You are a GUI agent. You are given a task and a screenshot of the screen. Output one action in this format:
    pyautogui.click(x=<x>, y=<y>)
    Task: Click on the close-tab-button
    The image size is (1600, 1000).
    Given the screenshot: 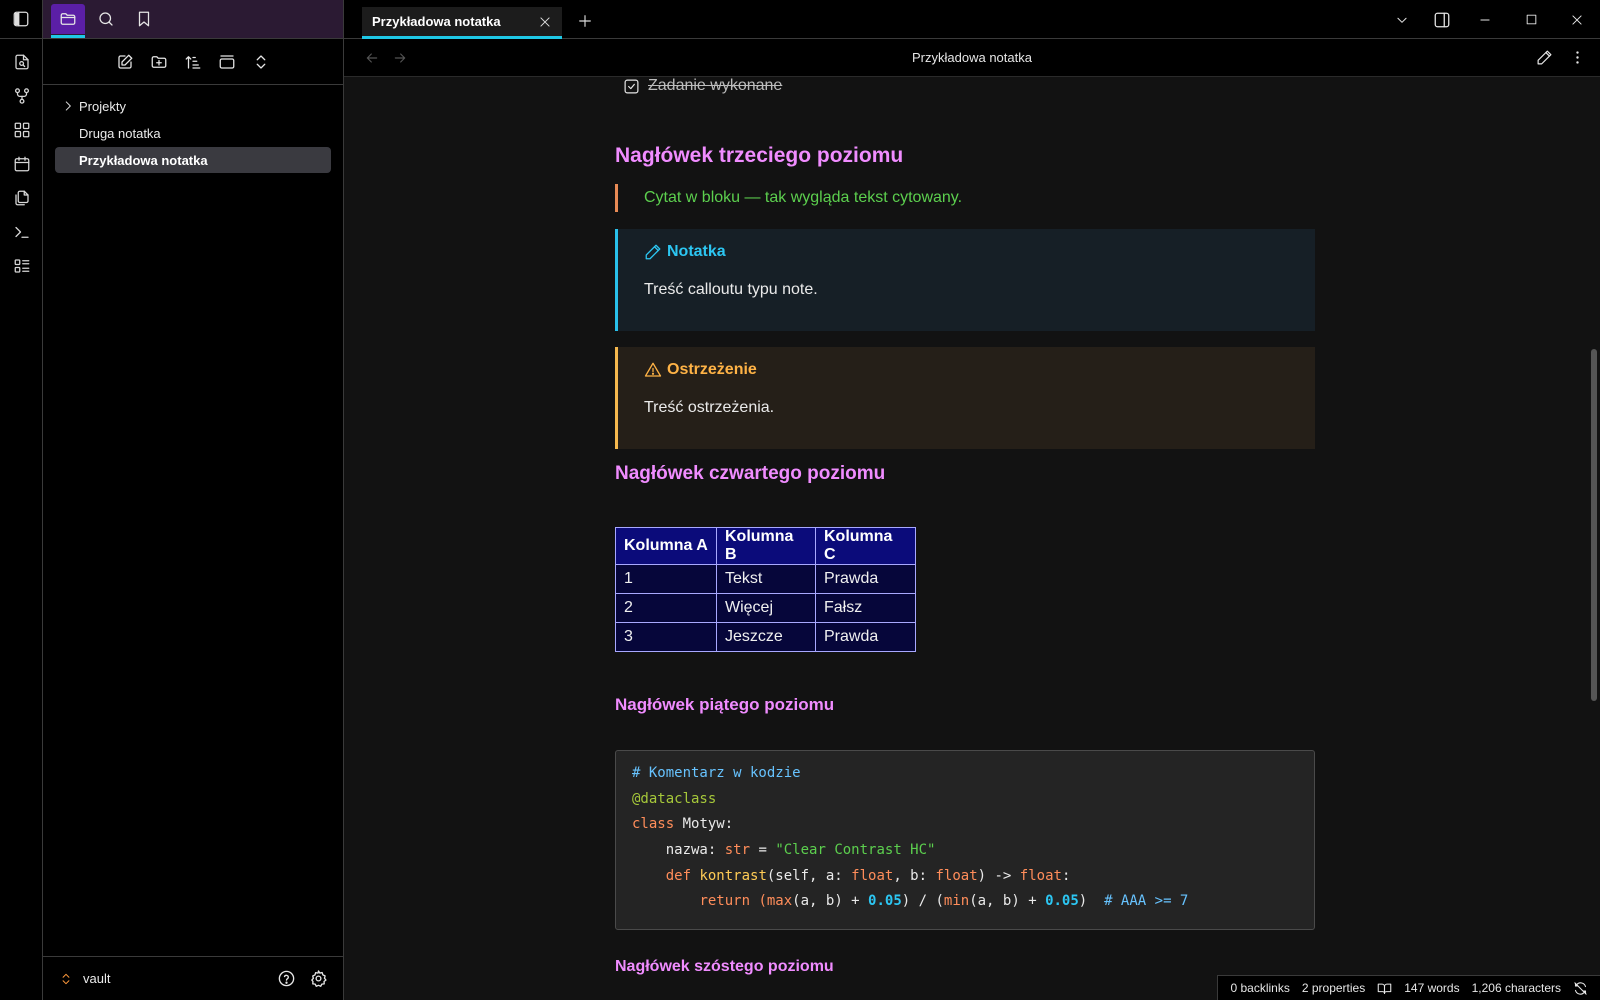 What is the action you would take?
    pyautogui.click(x=545, y=22)
    